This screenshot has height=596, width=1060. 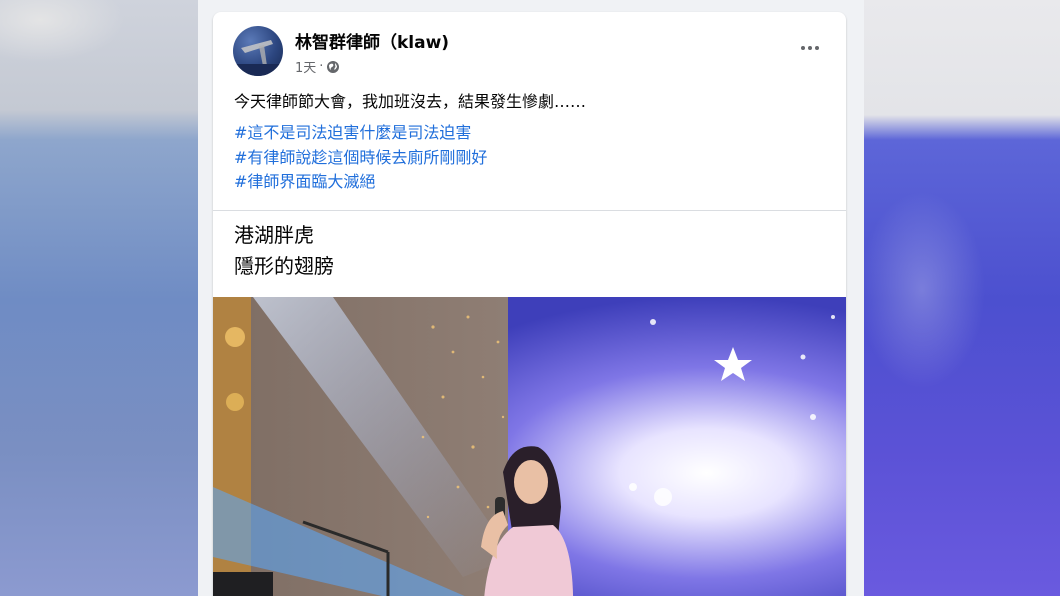 I want to click on divider, so click(x=529, y=210).